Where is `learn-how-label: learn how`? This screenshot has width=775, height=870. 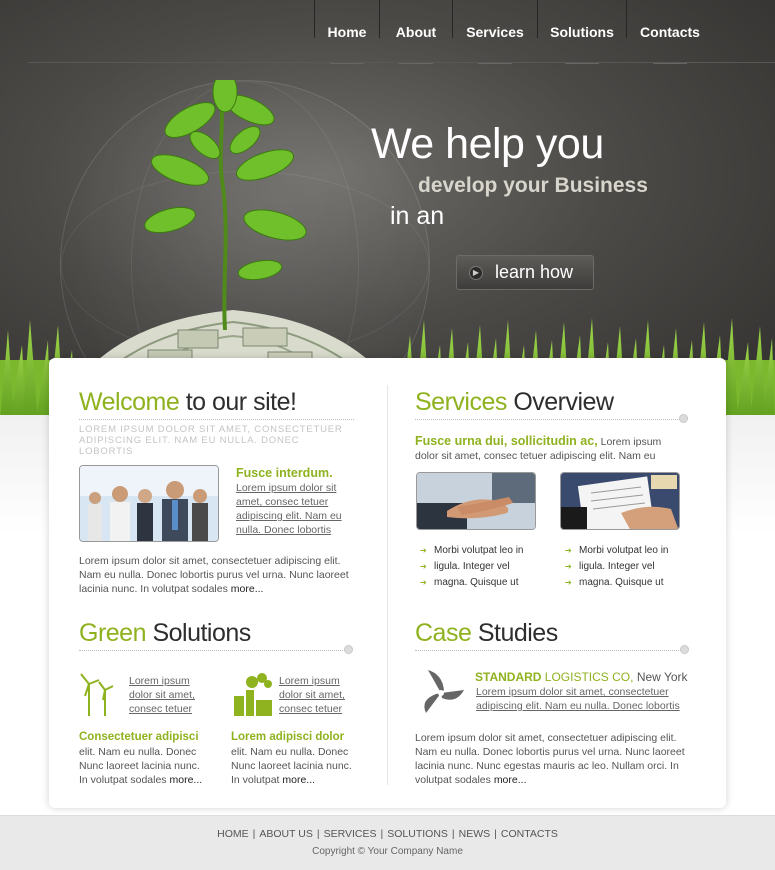
learn-how-label: learn how is located at coordinates (534, 272).